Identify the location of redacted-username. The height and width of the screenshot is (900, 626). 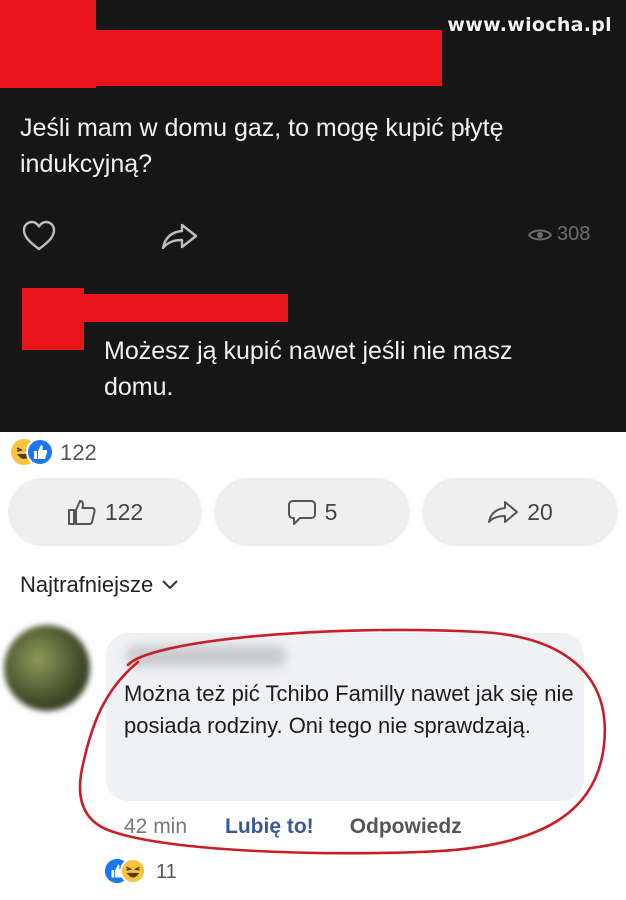
(269, 58).